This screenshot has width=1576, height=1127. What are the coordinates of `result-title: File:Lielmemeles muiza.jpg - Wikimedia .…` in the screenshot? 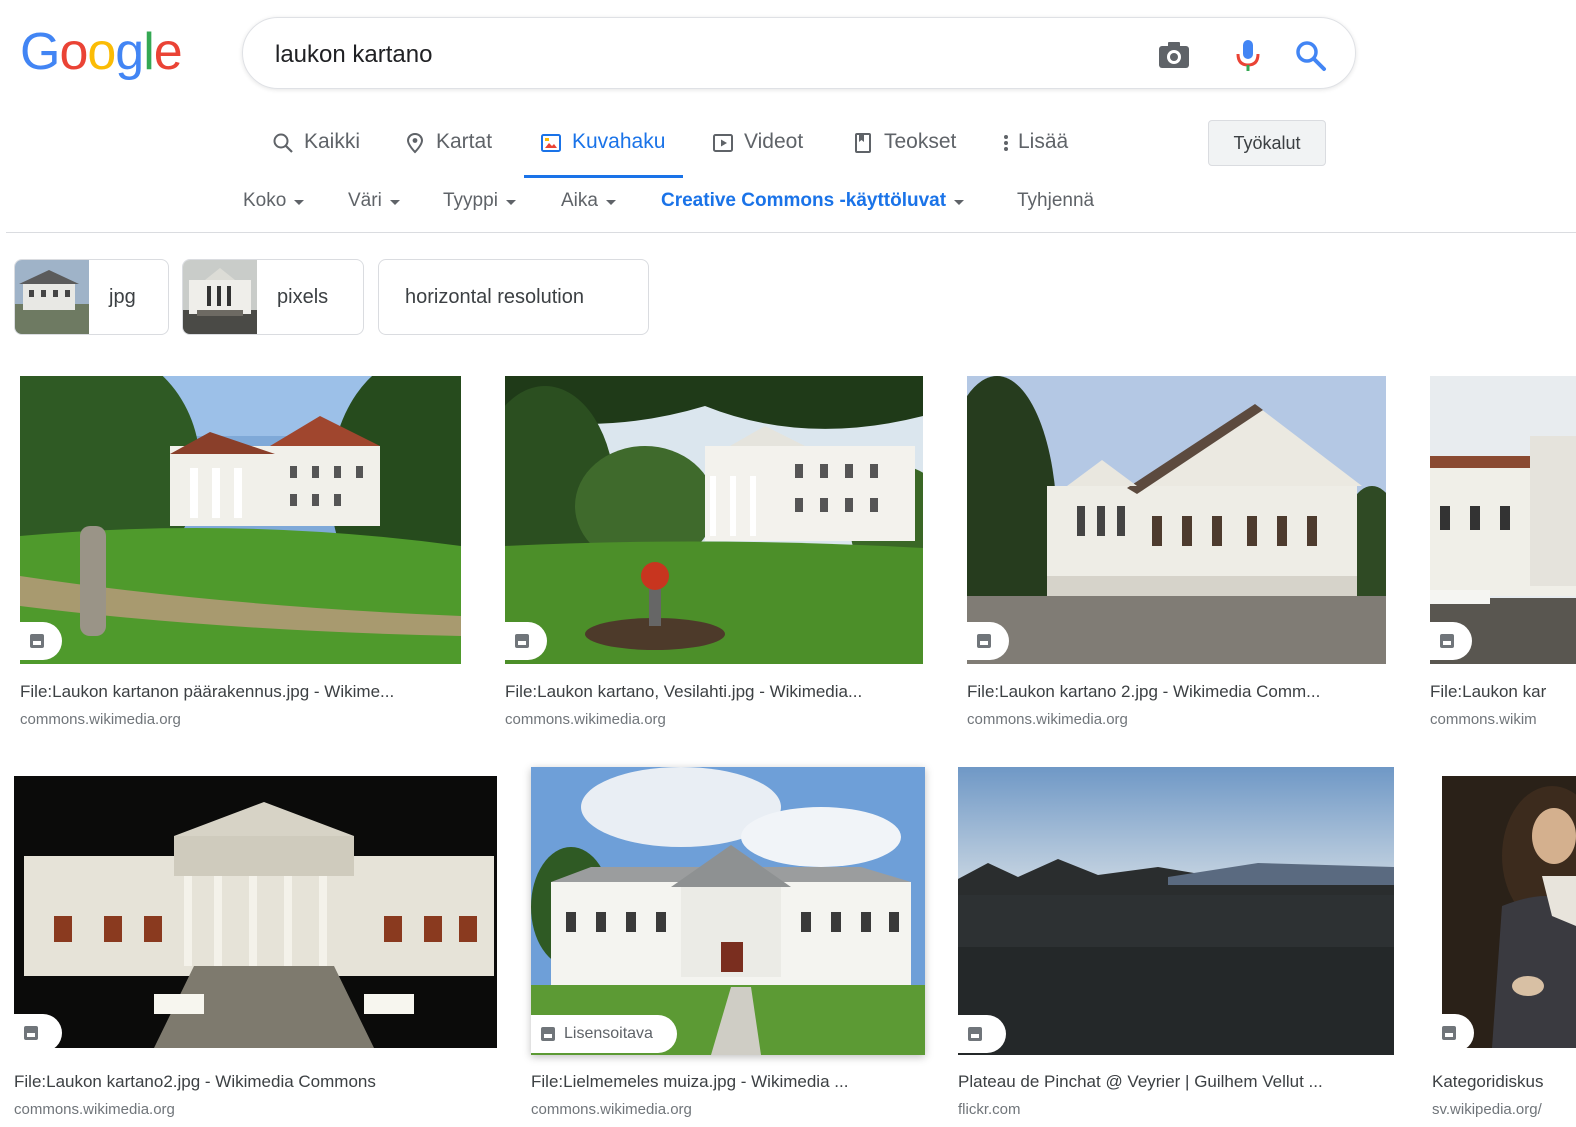 It's located at (728, 1082).